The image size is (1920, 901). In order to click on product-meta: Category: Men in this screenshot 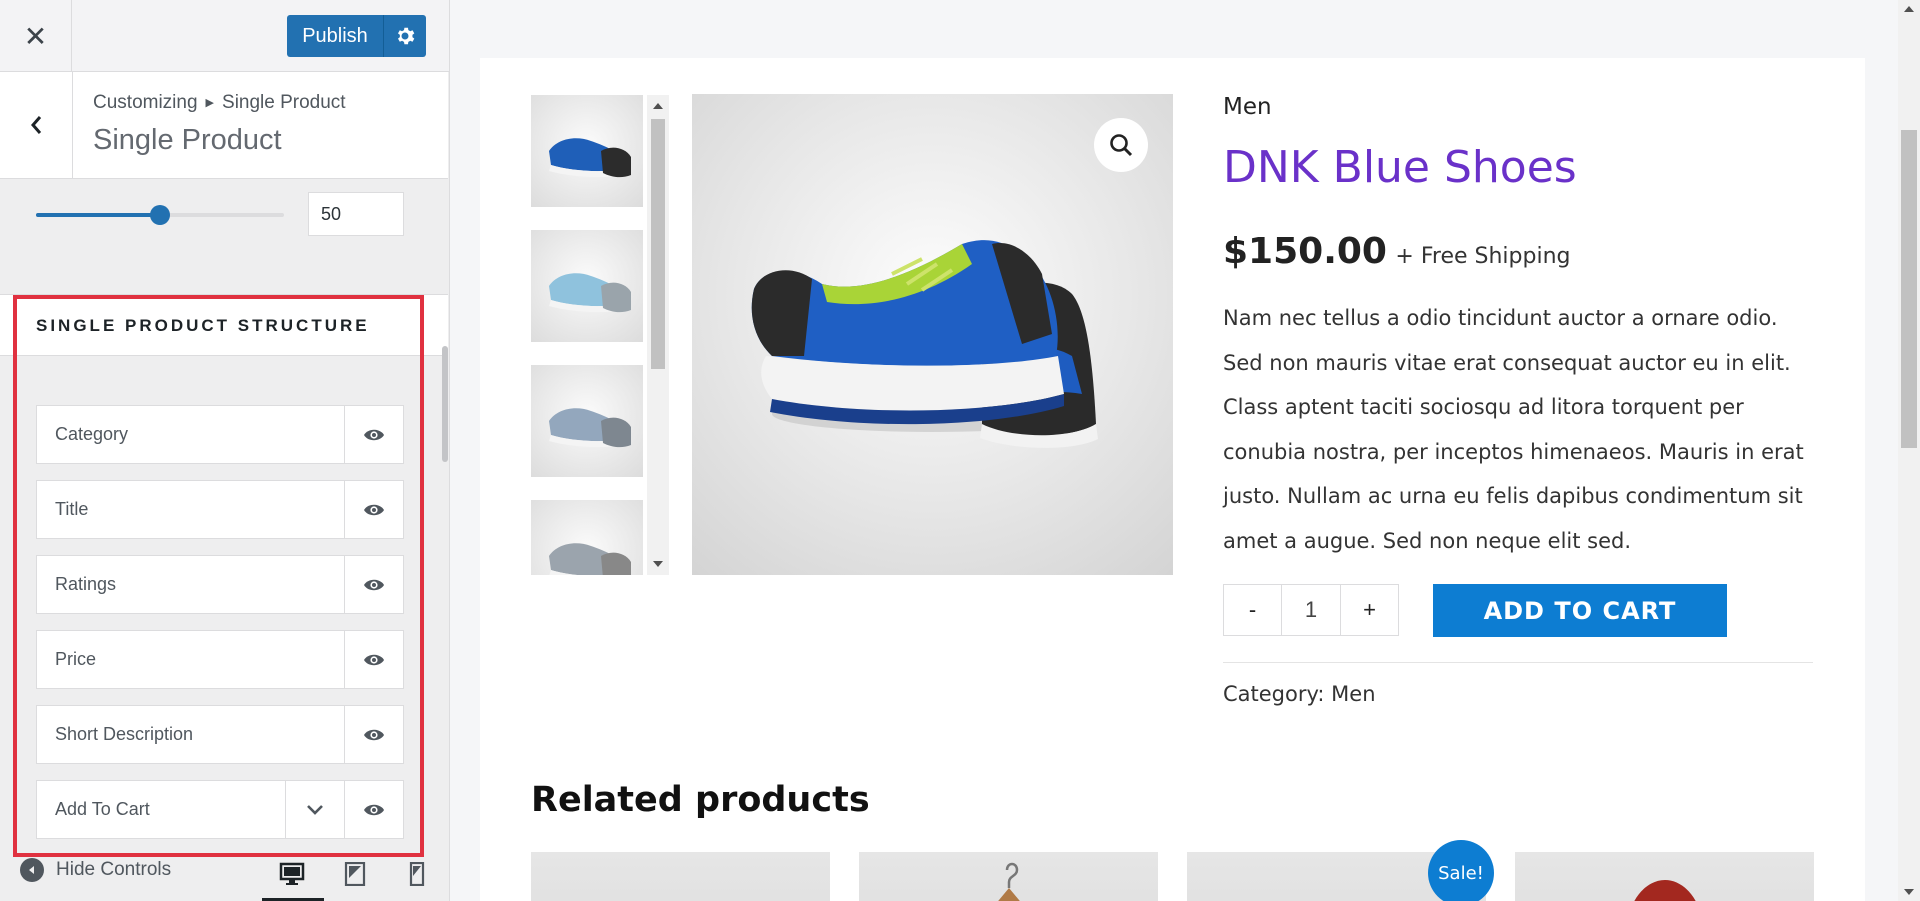, I will do `click(1299, 694)`.